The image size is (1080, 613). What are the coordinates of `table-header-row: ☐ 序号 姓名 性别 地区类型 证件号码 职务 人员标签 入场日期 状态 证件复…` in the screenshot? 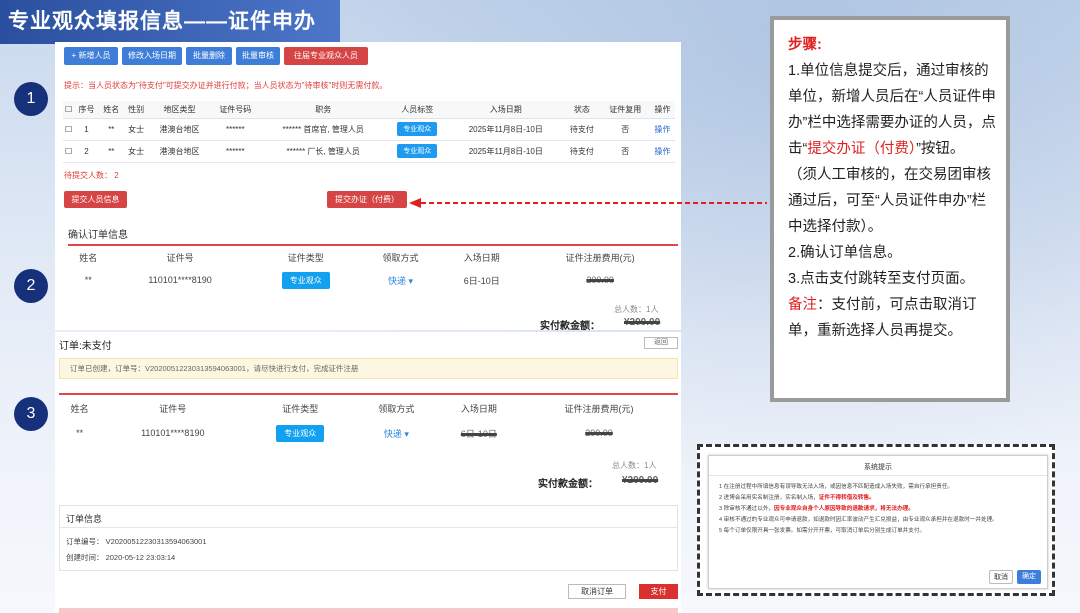 It's located at (369, 110).